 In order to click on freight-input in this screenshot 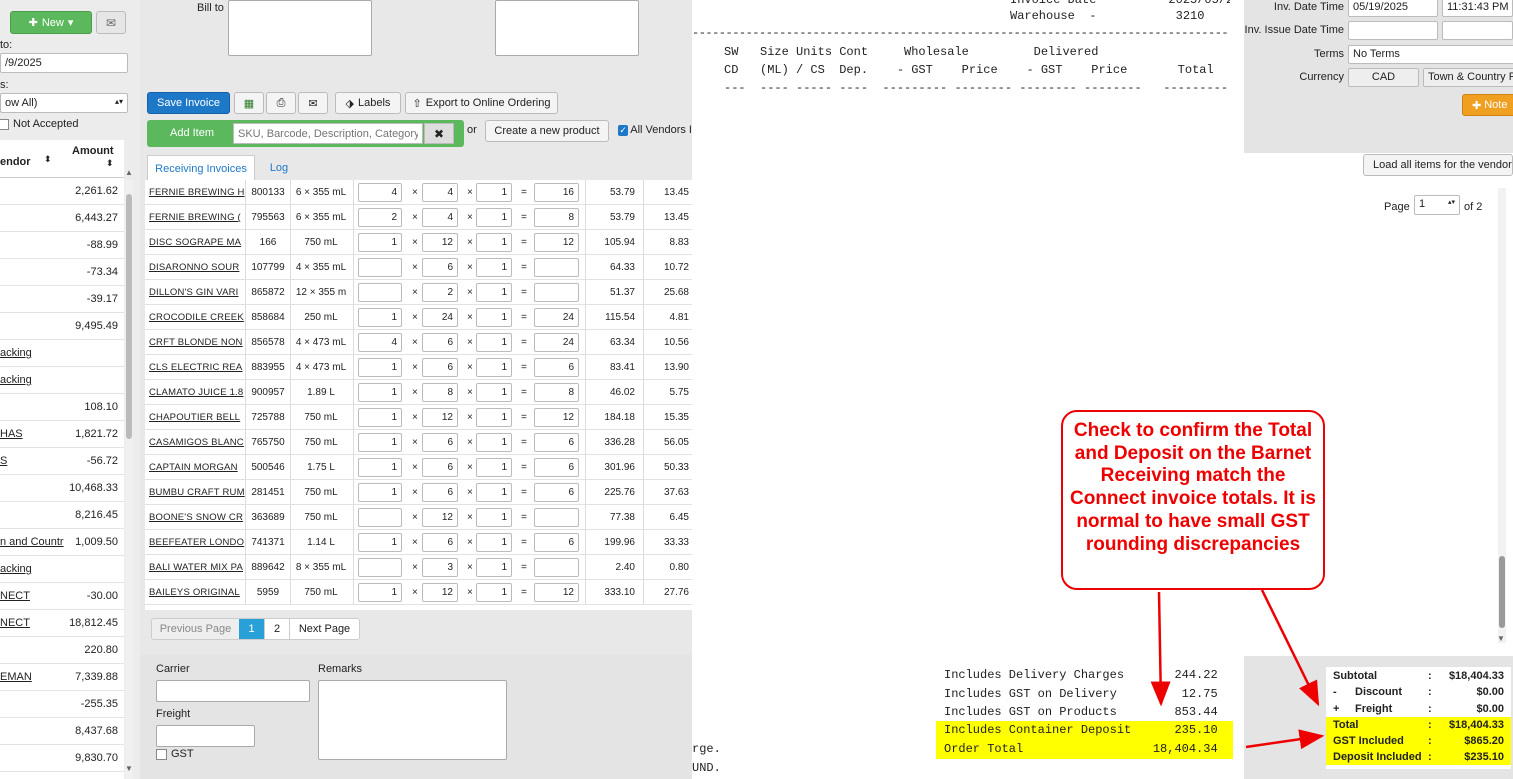, I will do `click(205, 736)`.